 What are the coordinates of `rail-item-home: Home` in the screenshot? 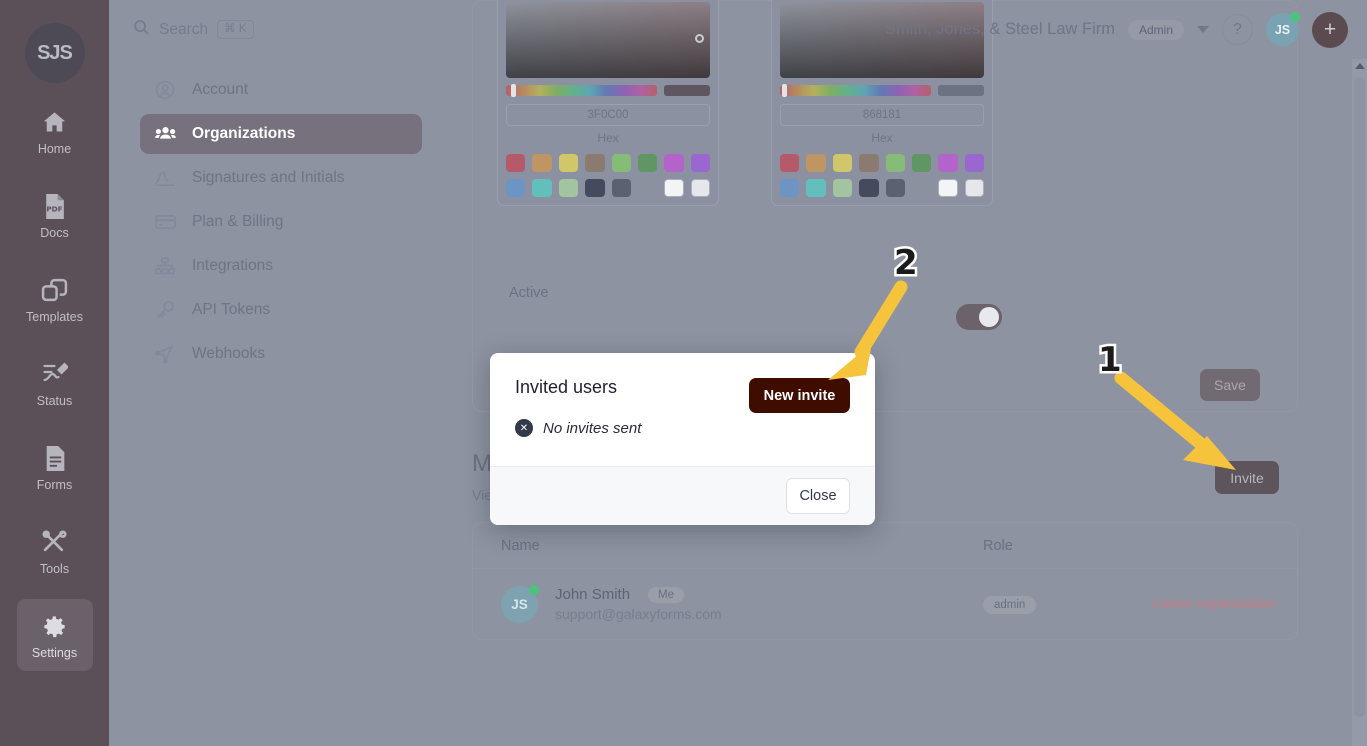 It's located at (55, 131).